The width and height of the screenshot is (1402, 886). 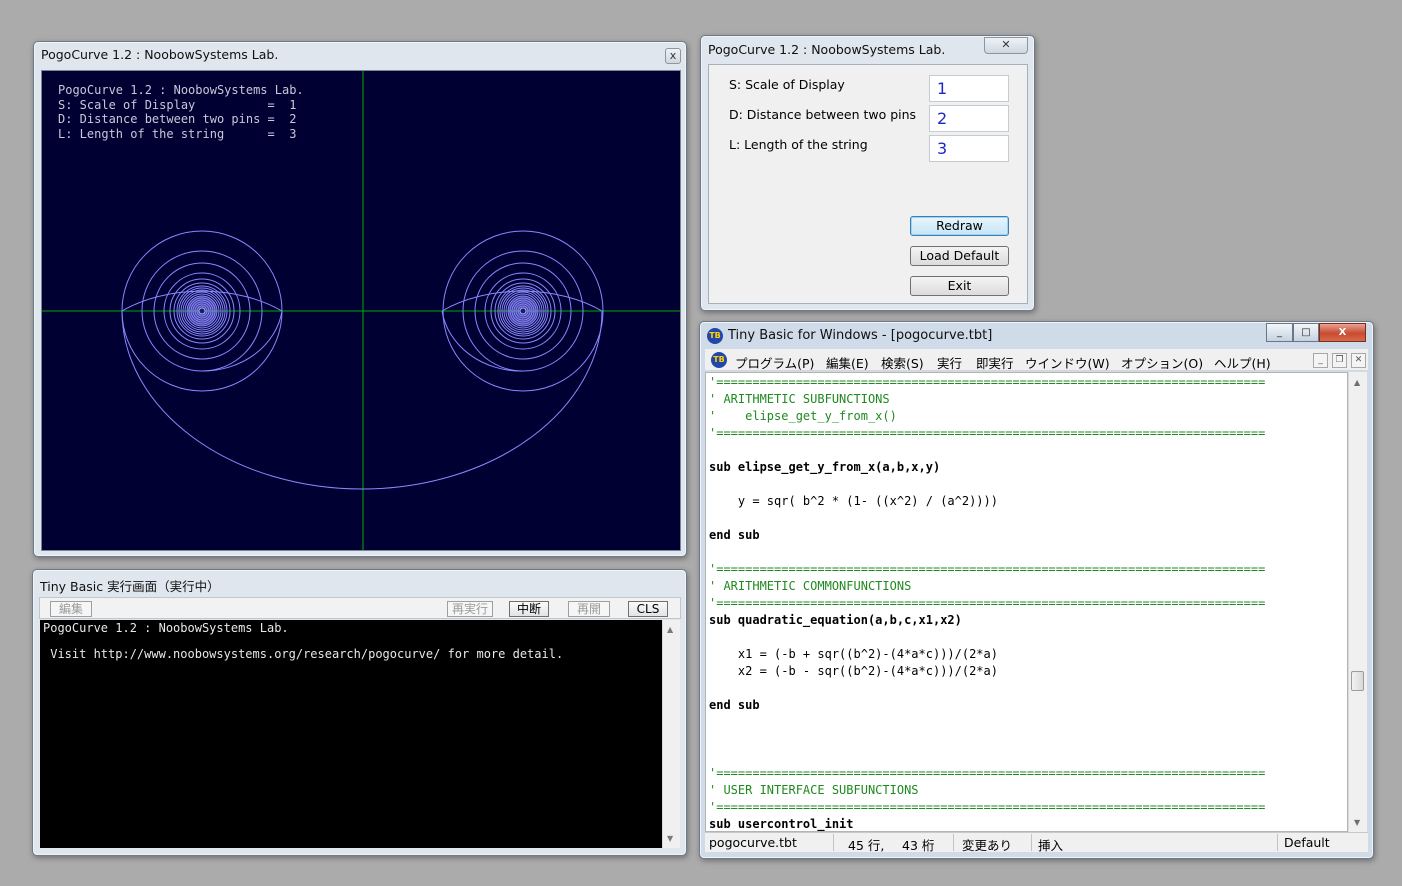 What do you see at coordinates (853, 654) in the screenshot?
I see `code-line: x1 = (-b + sqr((b^2)-(4*a*c)))/(2*a)` at bounding box center [853, 654].